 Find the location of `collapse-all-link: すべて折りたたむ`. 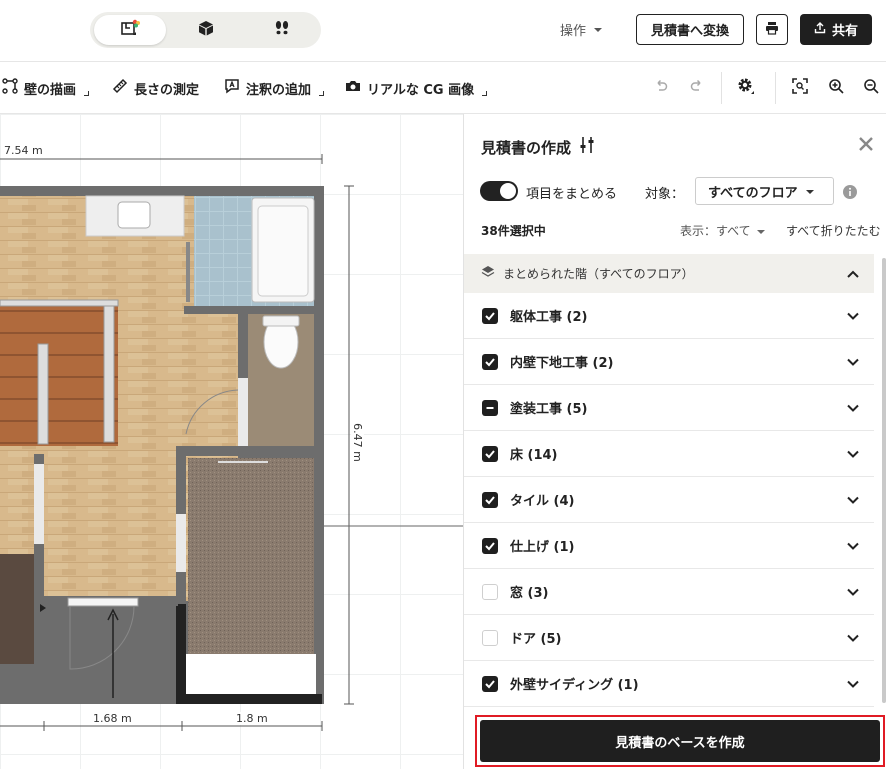

collapse-all-link: すべて折りたたむ is located at coordinates (833, 230).